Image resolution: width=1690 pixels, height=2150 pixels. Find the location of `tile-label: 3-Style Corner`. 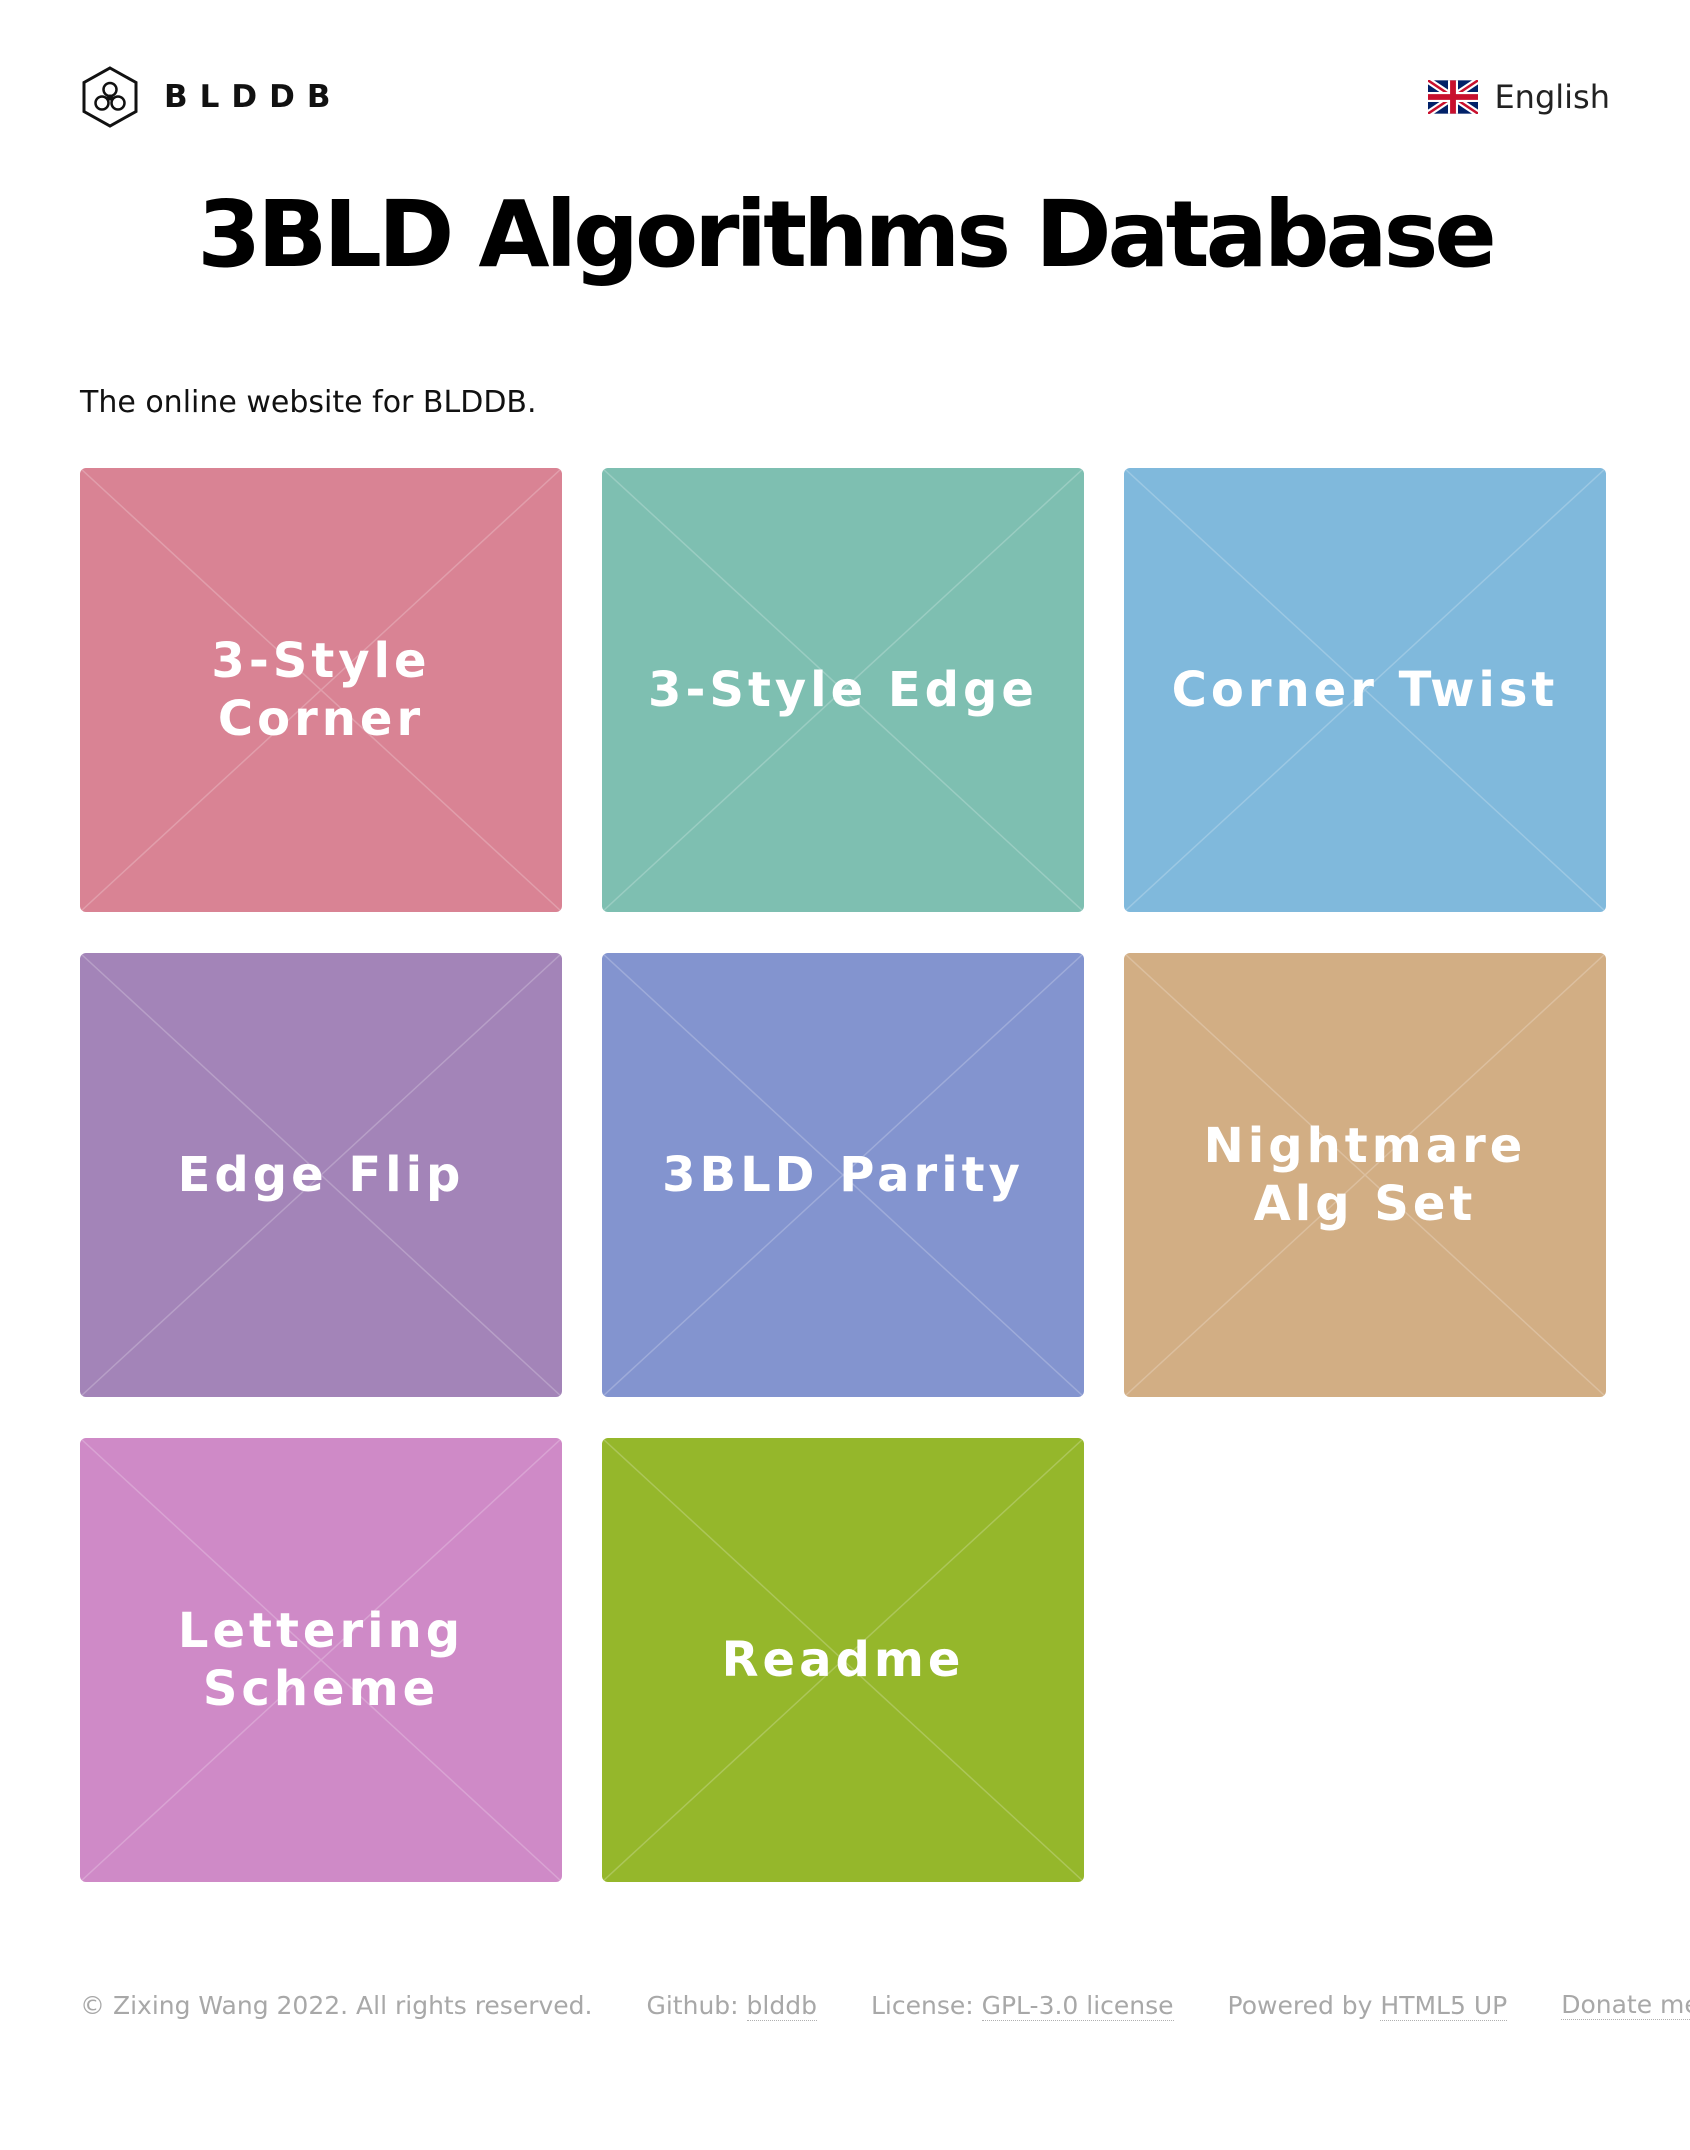

tile-label: 3-Style Corner is located at coordinates (321, 690).